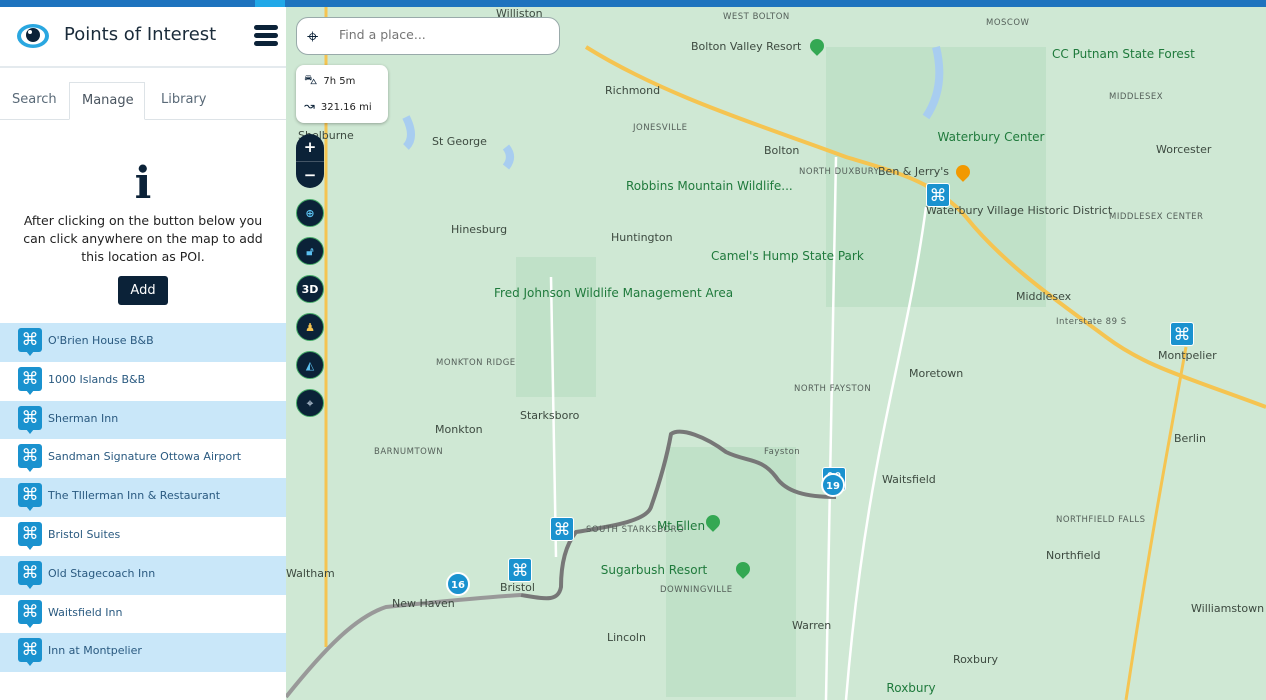 This screenshot has width=1266, height=700. I want to click on map-label: Bolton Valley Resort, so click(746, 46).